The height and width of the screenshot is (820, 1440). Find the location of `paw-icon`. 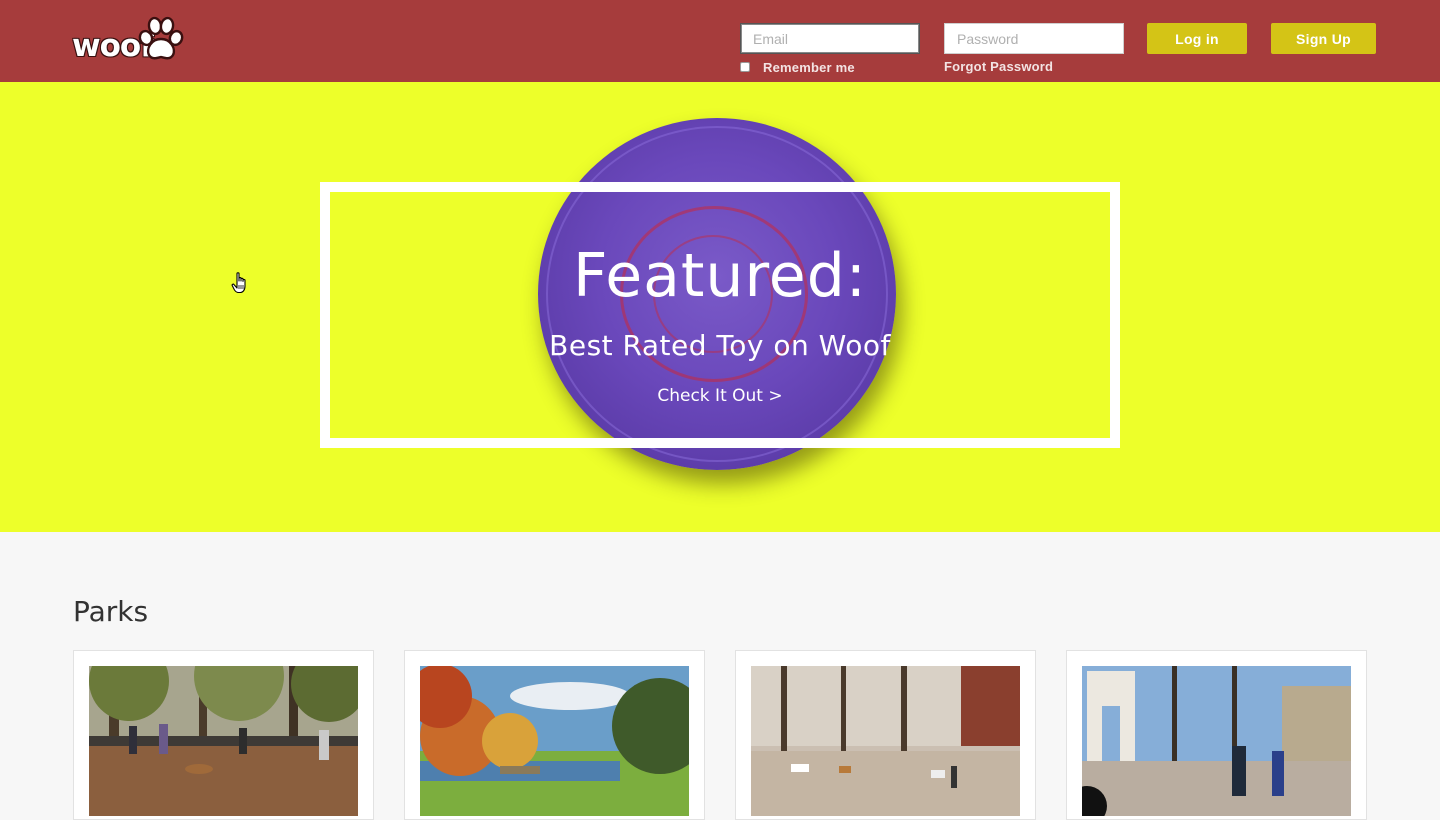

paw-icon is located at coordinates (161, 38).